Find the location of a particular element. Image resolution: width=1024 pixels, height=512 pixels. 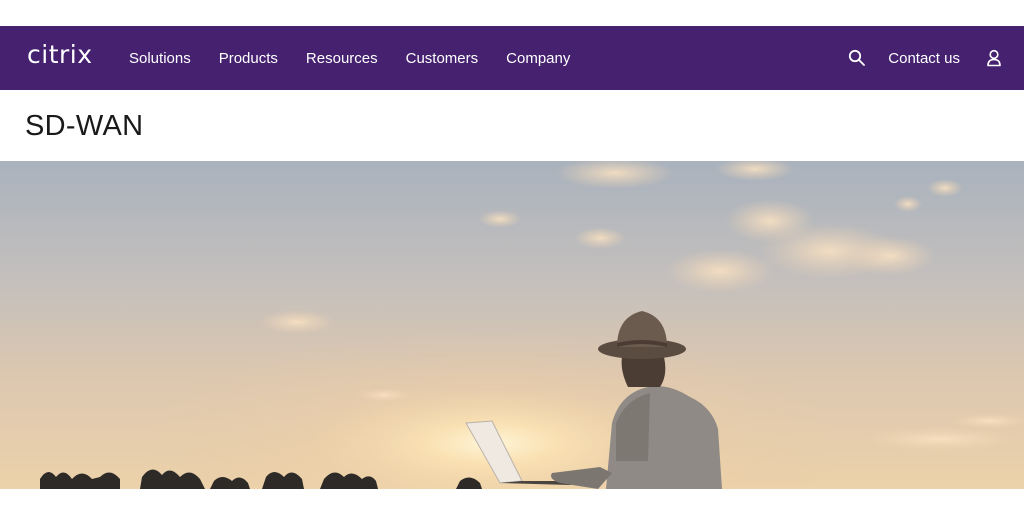

nav-item-customers: Customers is located at coordinates (442, 58).